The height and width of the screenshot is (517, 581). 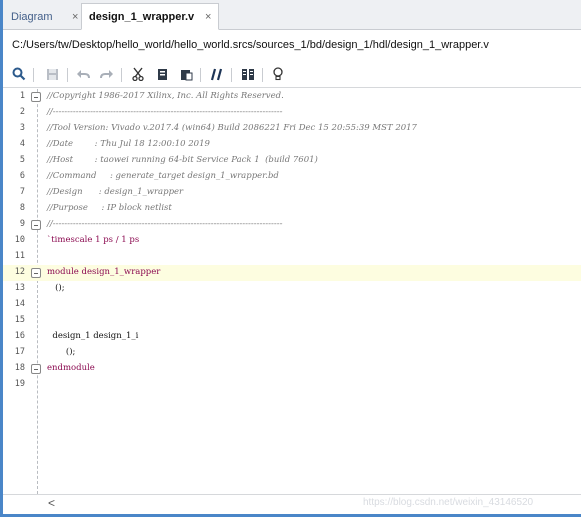 What do you see at coordinates (22, 160) in the screenshot?
I see `line-number: 5` at bounding box center [22, 160].